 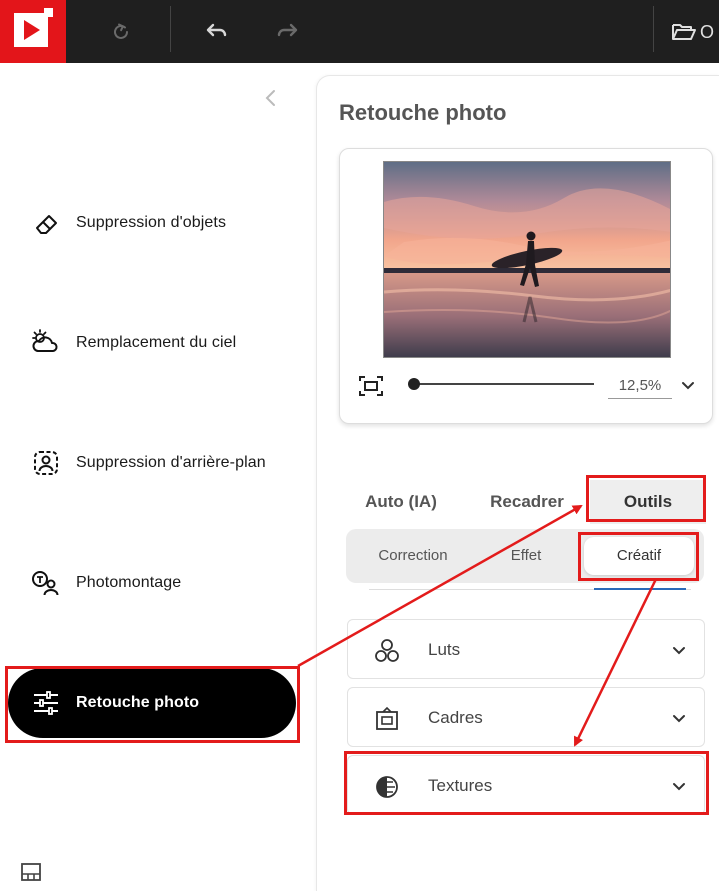 I want to click on open-button: O, so click(x=694, y=32).